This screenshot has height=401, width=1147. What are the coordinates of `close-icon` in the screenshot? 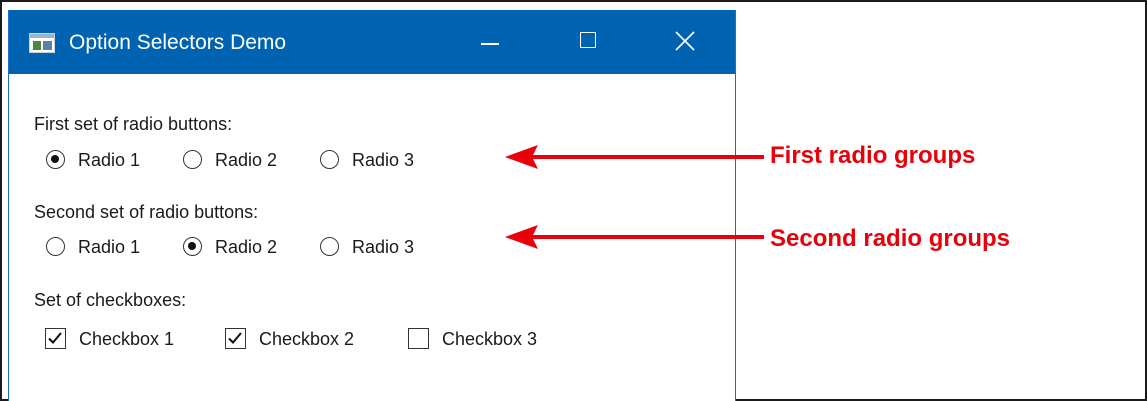 It's located at (685, 41).